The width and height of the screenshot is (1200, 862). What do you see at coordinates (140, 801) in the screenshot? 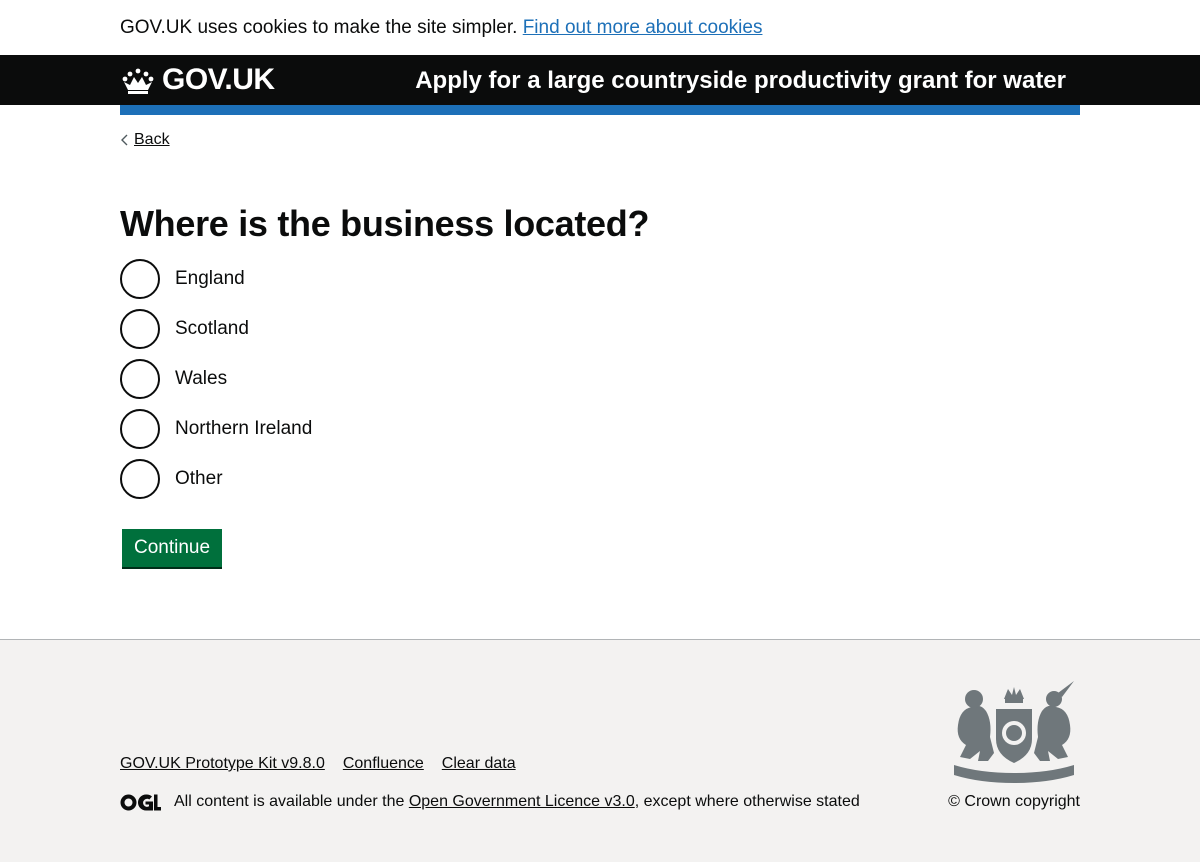
I see `ogl-logo-icon` at bounding box center [140, 801].